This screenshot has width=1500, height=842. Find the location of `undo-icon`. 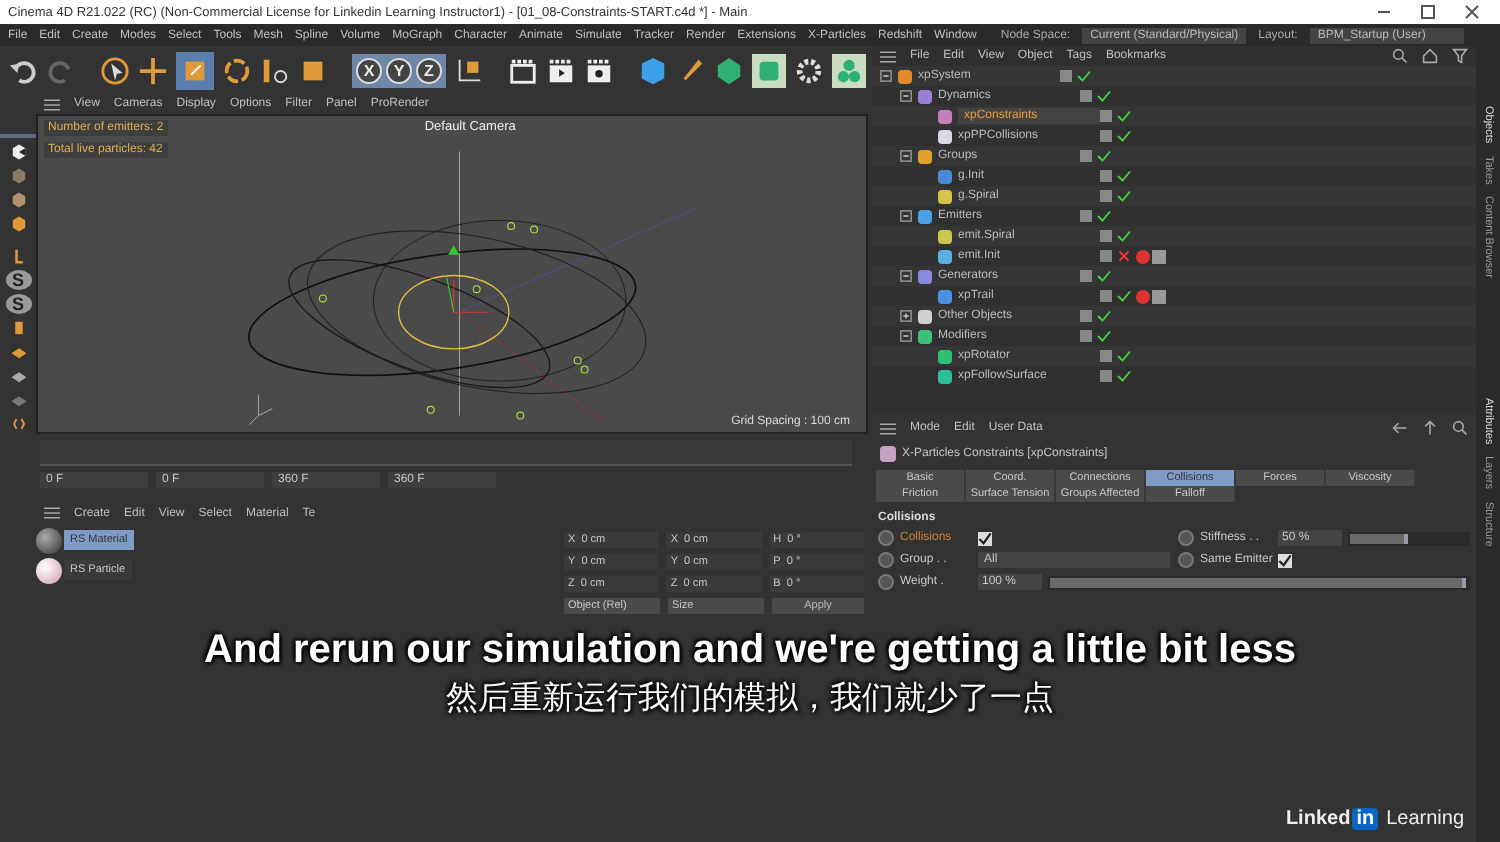

undo-icon is located at coordinates (23, 70).